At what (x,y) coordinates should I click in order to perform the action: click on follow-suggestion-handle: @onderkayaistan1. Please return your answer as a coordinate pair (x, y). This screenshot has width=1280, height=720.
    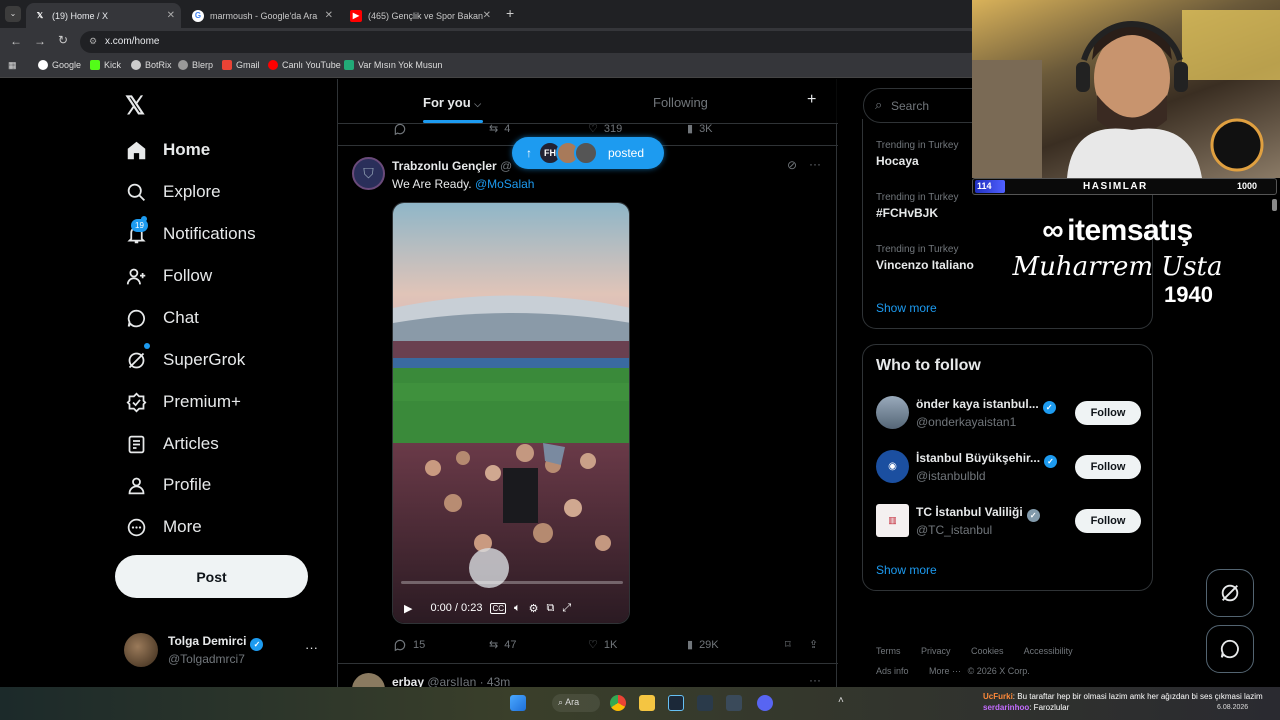
    Looking at the image, I should click on (966, 422).